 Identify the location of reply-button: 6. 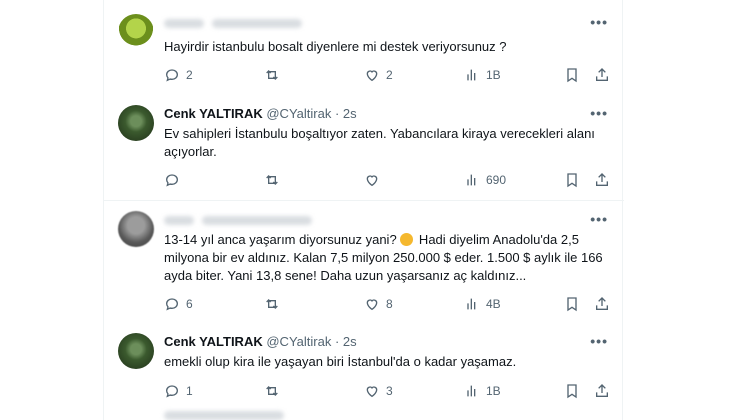
(178, 304).